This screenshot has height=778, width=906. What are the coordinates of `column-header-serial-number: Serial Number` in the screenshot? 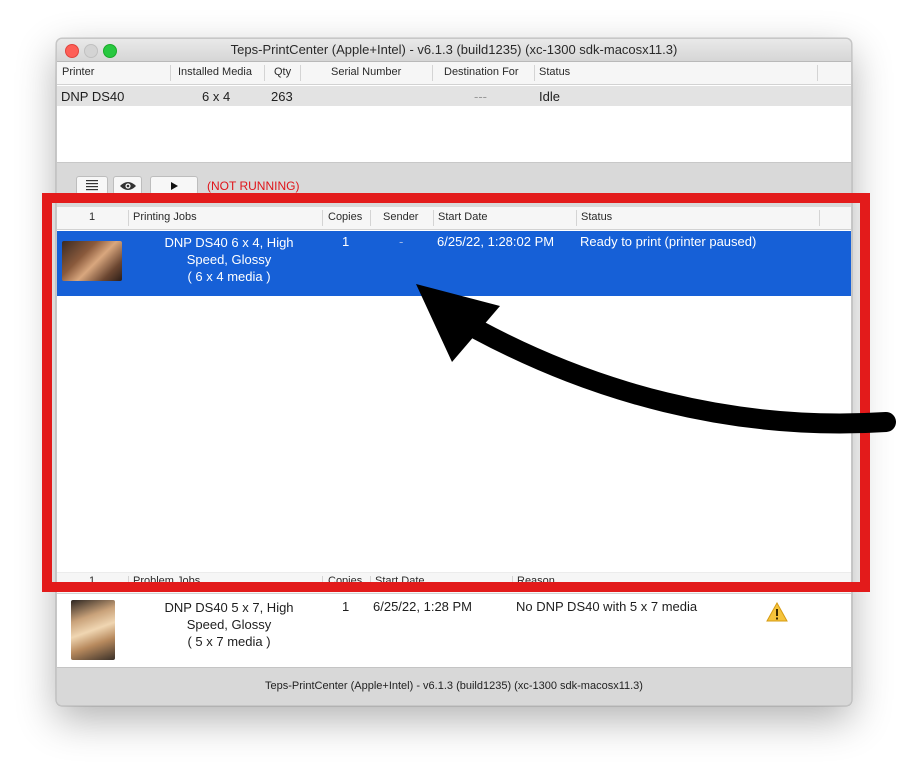 It's located at (366, 72).